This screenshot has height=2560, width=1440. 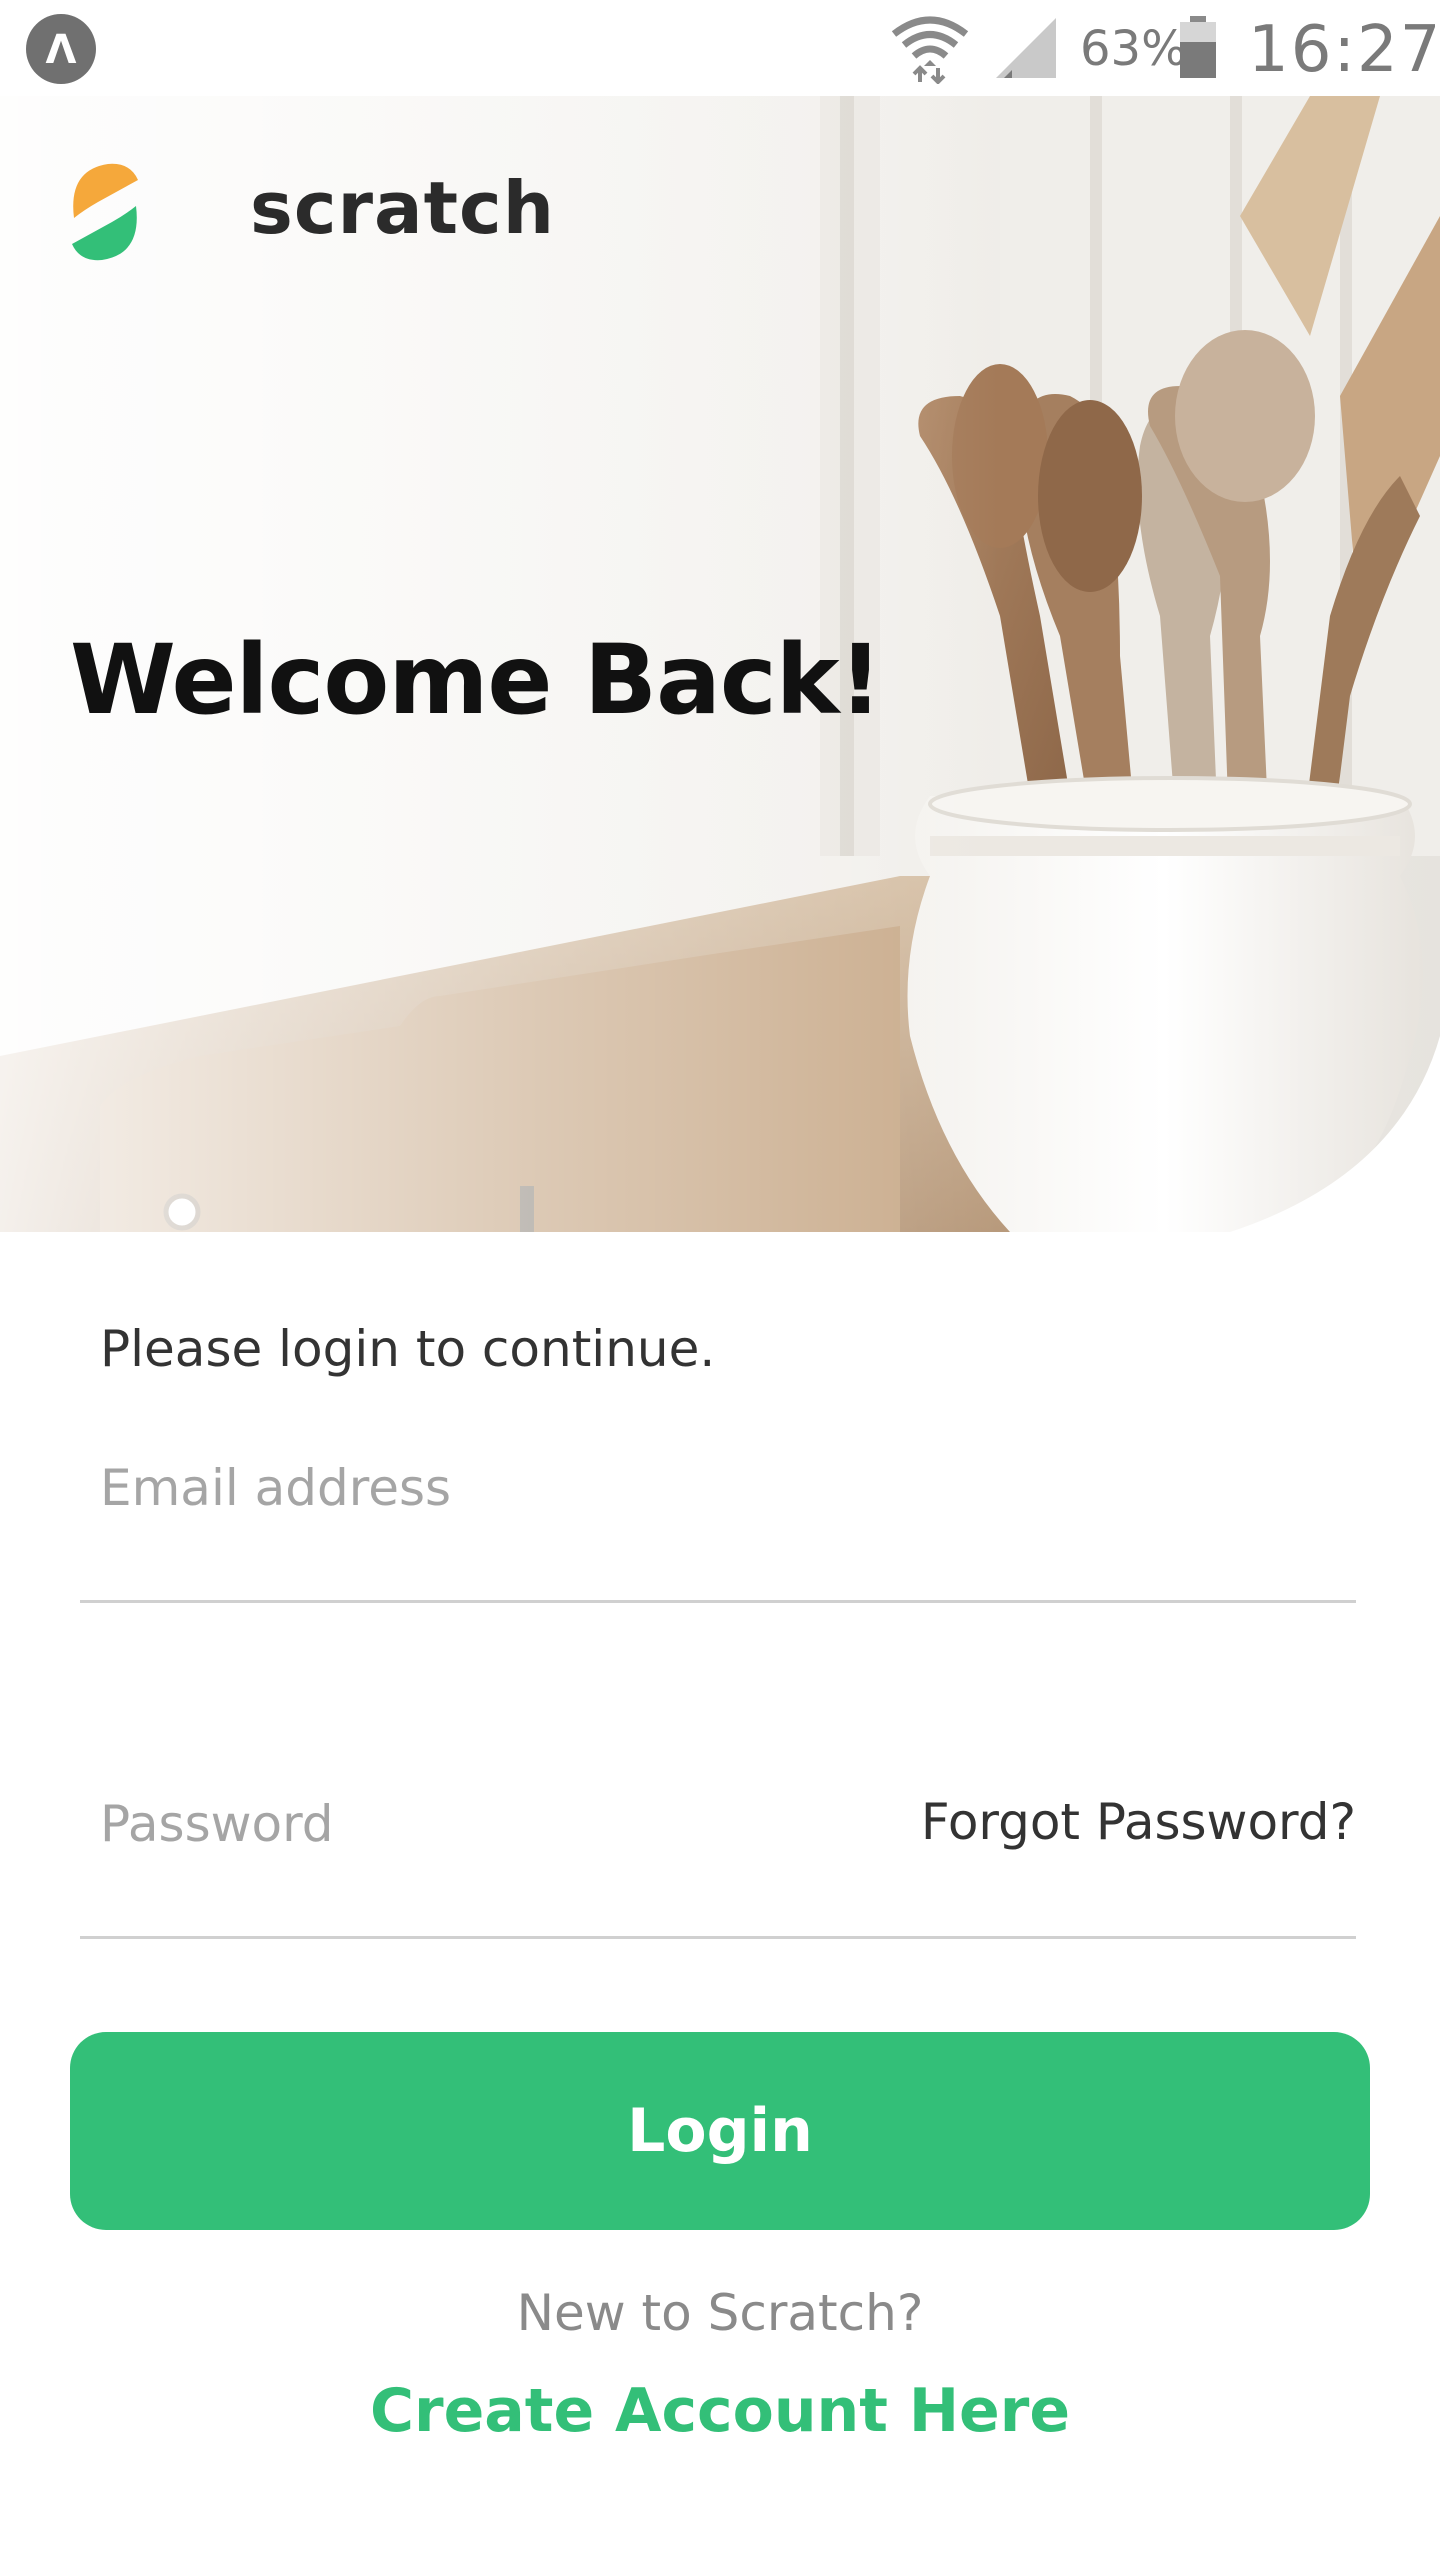 What do you see at coordinates (476, 680) in the screenshot?
I see `page-title: Welcome Back!` at bounding box center [476, 680].